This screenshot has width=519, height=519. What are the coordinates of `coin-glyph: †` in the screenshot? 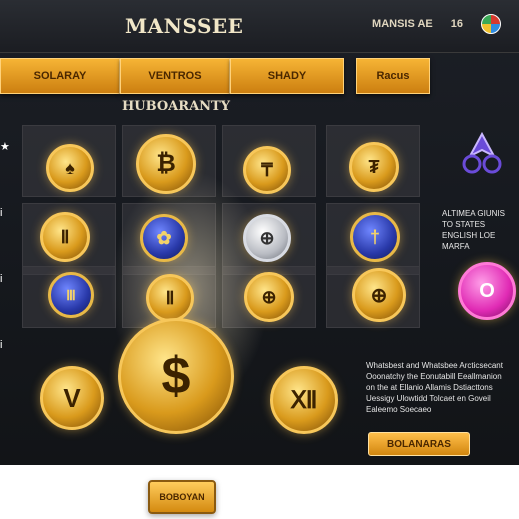 It's located at (374, 236).